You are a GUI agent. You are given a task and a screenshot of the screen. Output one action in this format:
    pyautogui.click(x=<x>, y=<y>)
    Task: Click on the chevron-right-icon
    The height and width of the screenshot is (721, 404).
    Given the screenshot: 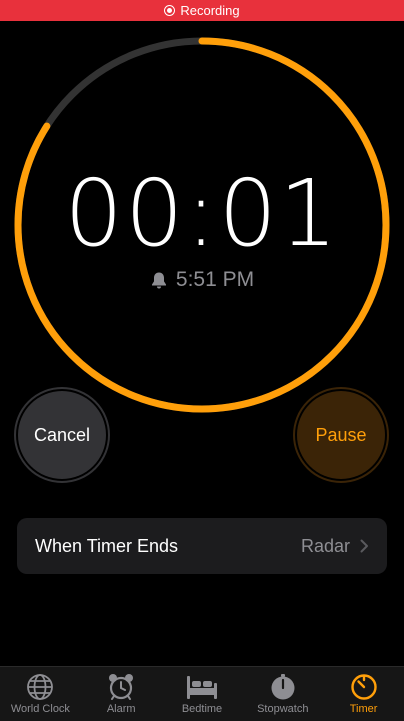 What is the action you would take?
    pyautogui.click(x=364, y=546)
    